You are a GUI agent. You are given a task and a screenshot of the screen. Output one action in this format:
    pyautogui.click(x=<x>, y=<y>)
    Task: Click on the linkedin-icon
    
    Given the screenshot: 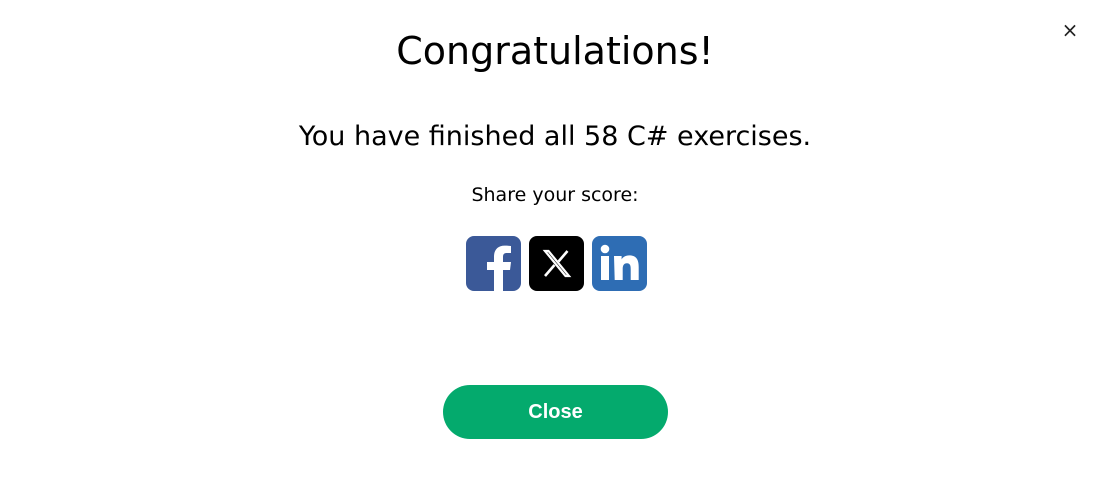 What is the action you would take?
    pyautogui.click(x=619, y=262)
    